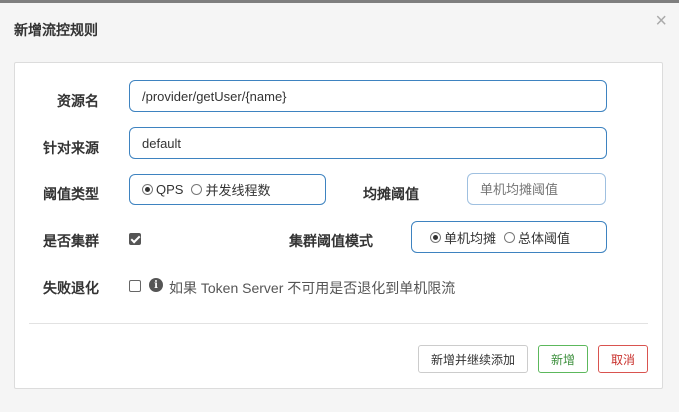 Image resolution: width=679 pixels, height=412 pixels. What do you see at coordinates (135, 239) in the screenshot?
I see `cluster-checkbox` at bounding box center [135, 239].